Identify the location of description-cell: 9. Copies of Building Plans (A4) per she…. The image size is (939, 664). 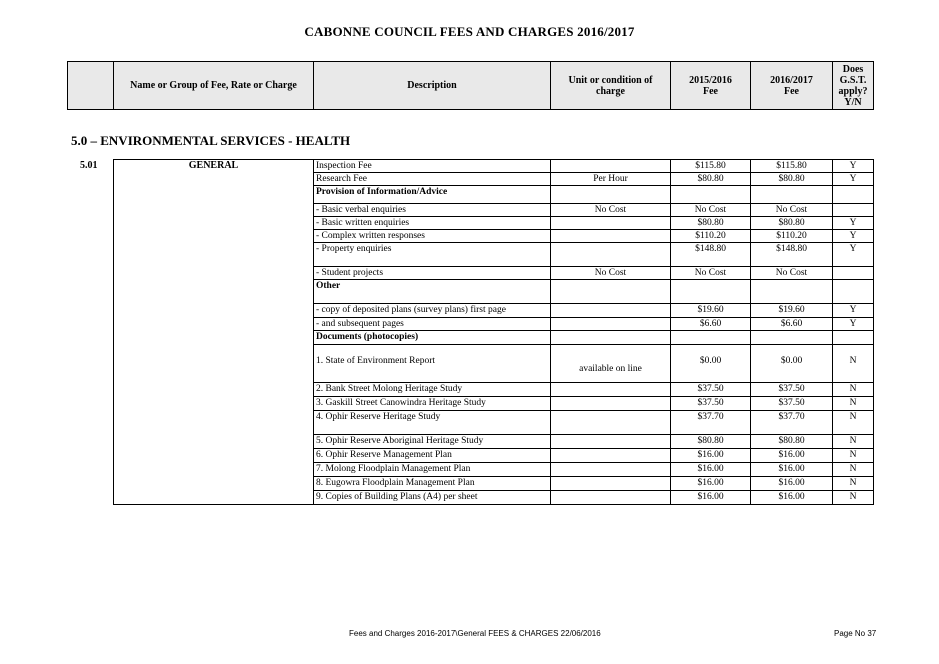
(432, 497).